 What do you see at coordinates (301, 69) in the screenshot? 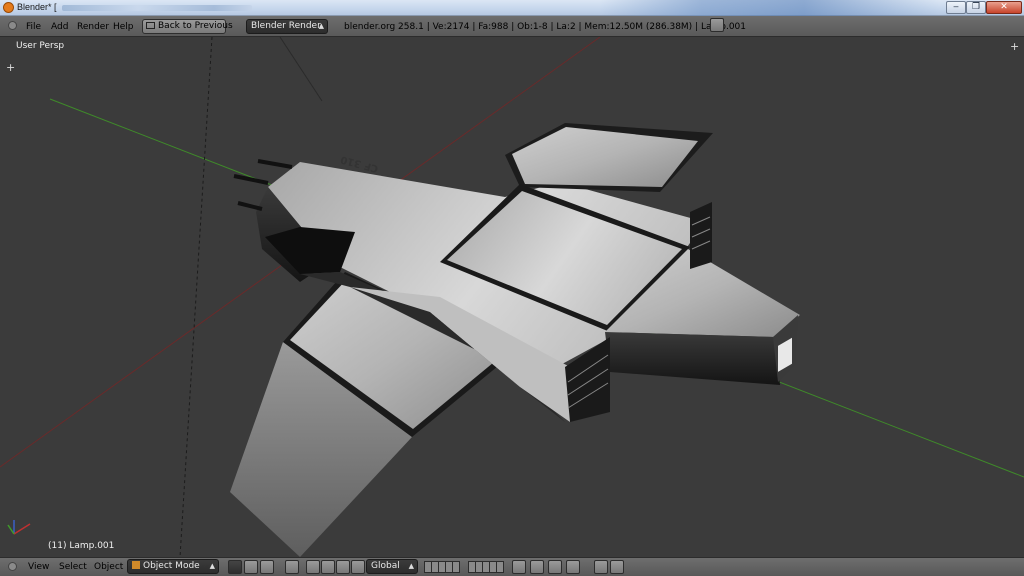
I see `lamp-line` at bounding box center [301, 69].